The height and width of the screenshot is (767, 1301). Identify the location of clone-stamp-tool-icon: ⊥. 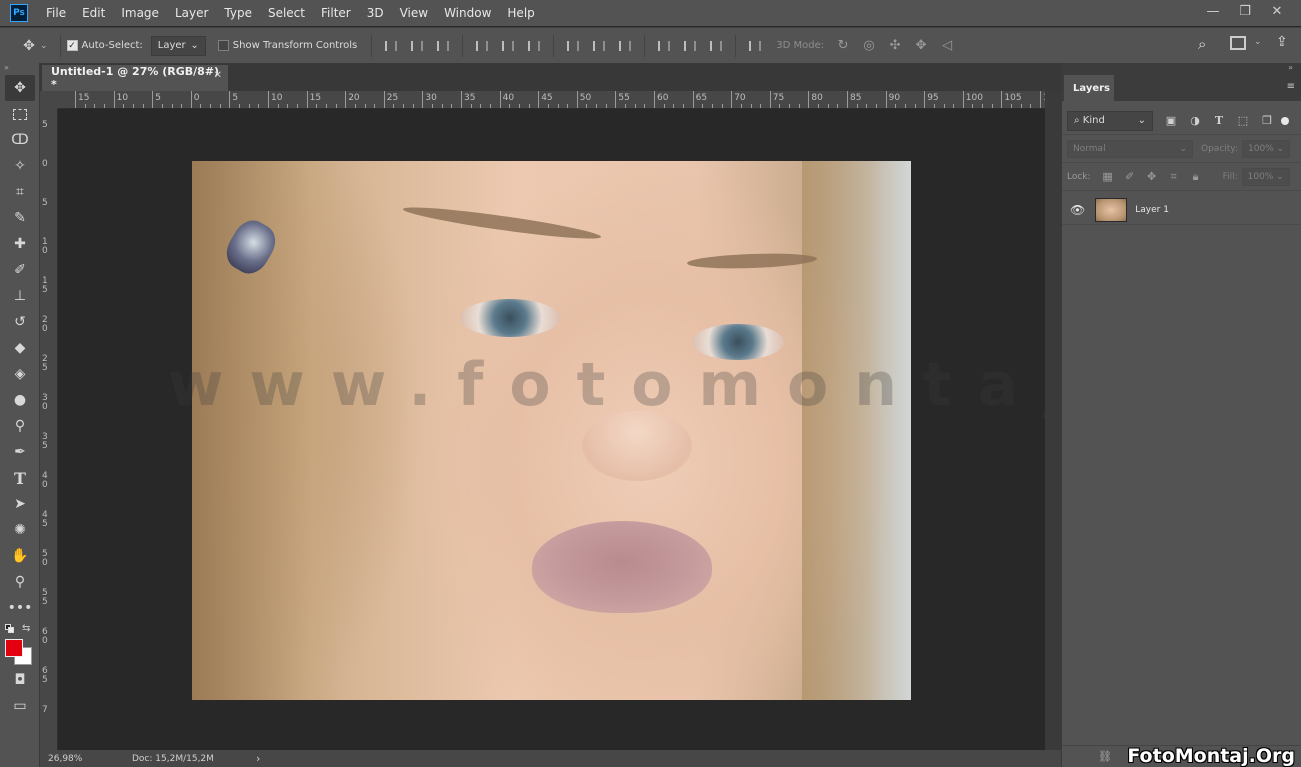
(20, 296).